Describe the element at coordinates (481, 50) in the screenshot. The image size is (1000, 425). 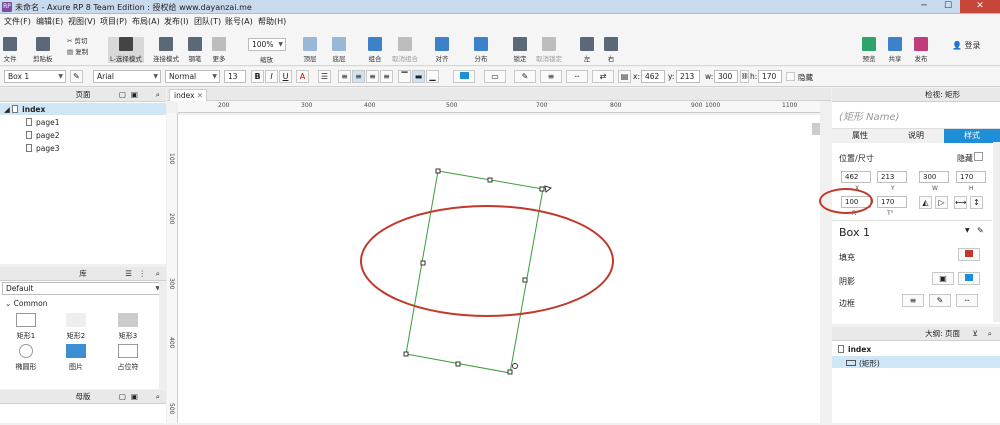
I see `distribute-button: 分布` at that location.